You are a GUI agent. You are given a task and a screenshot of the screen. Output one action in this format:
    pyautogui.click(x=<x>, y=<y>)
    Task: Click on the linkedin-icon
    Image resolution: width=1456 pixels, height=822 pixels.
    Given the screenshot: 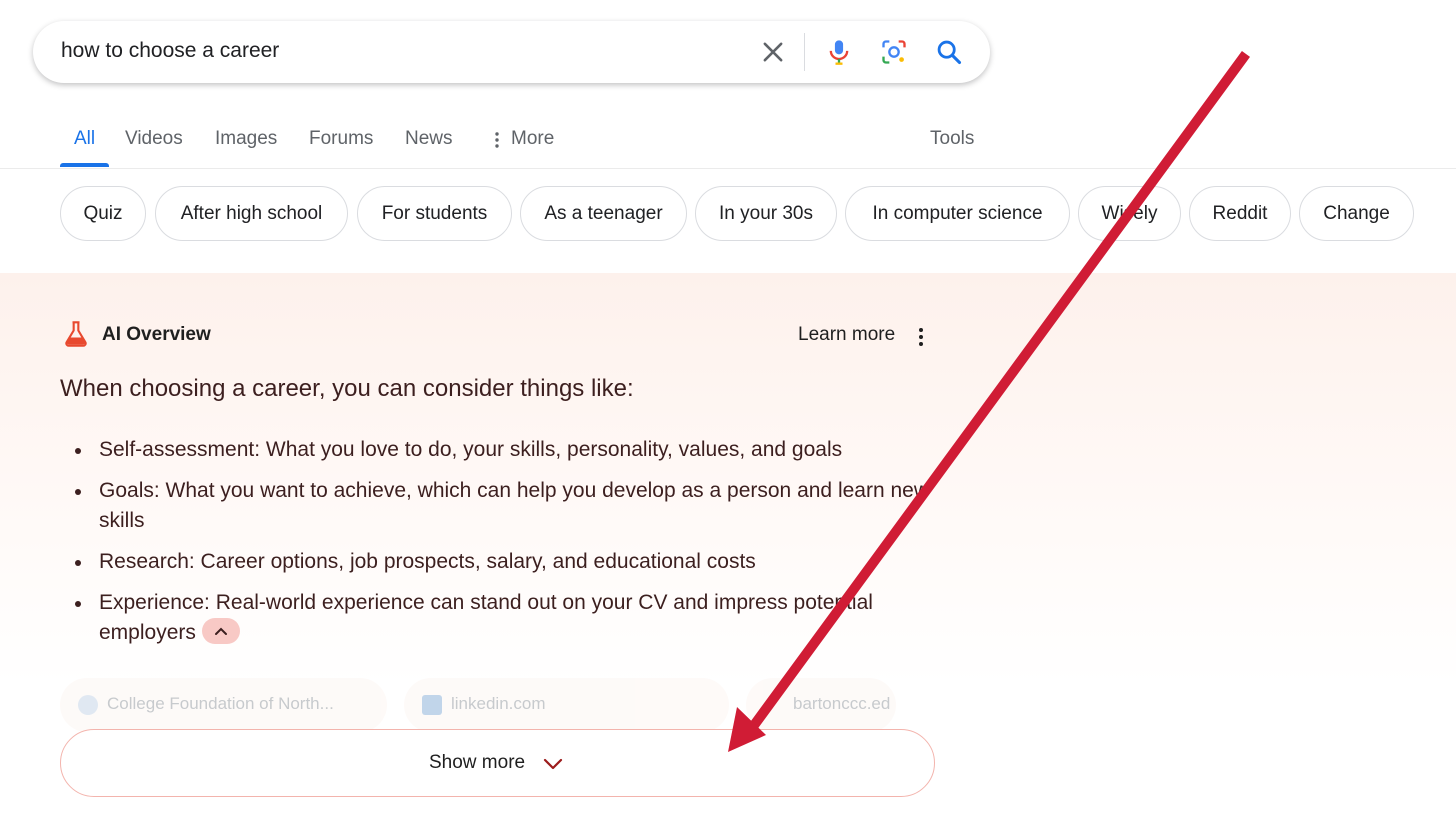 What is the action you would take?
    pyautogui.click(x=432, y=705)
    